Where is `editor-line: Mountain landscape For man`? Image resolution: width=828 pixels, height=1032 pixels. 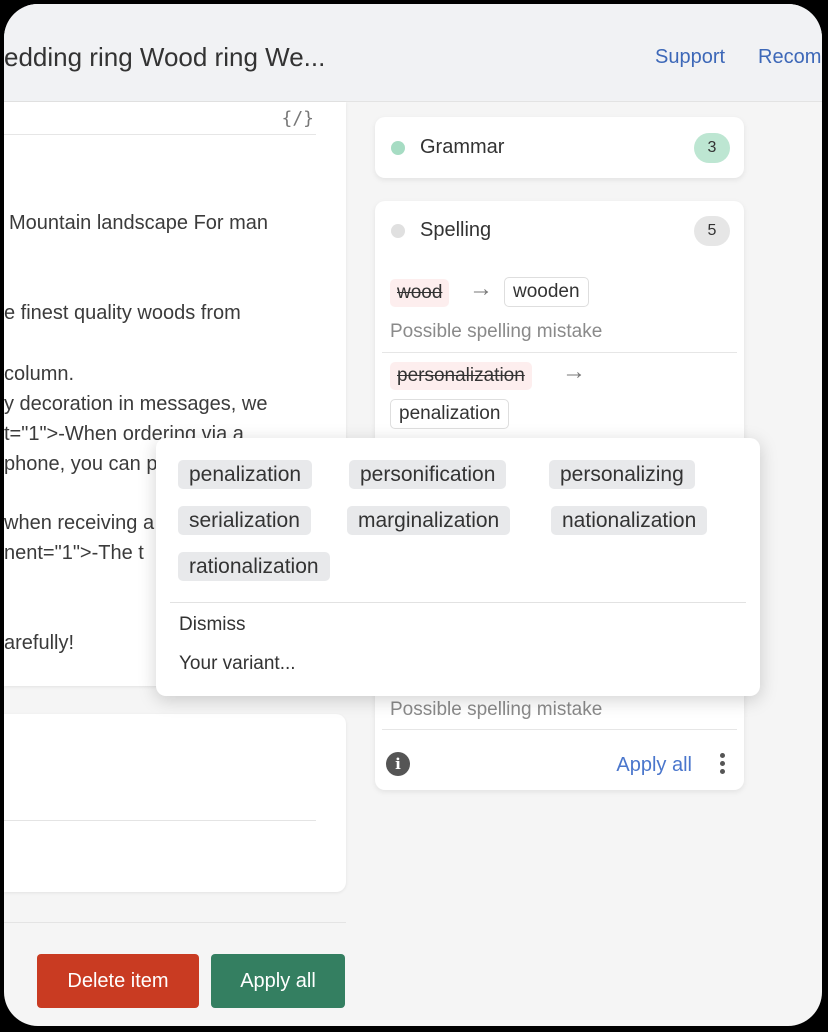
editor-line: Mountain landscape For man is located at coordinates (139, 223).